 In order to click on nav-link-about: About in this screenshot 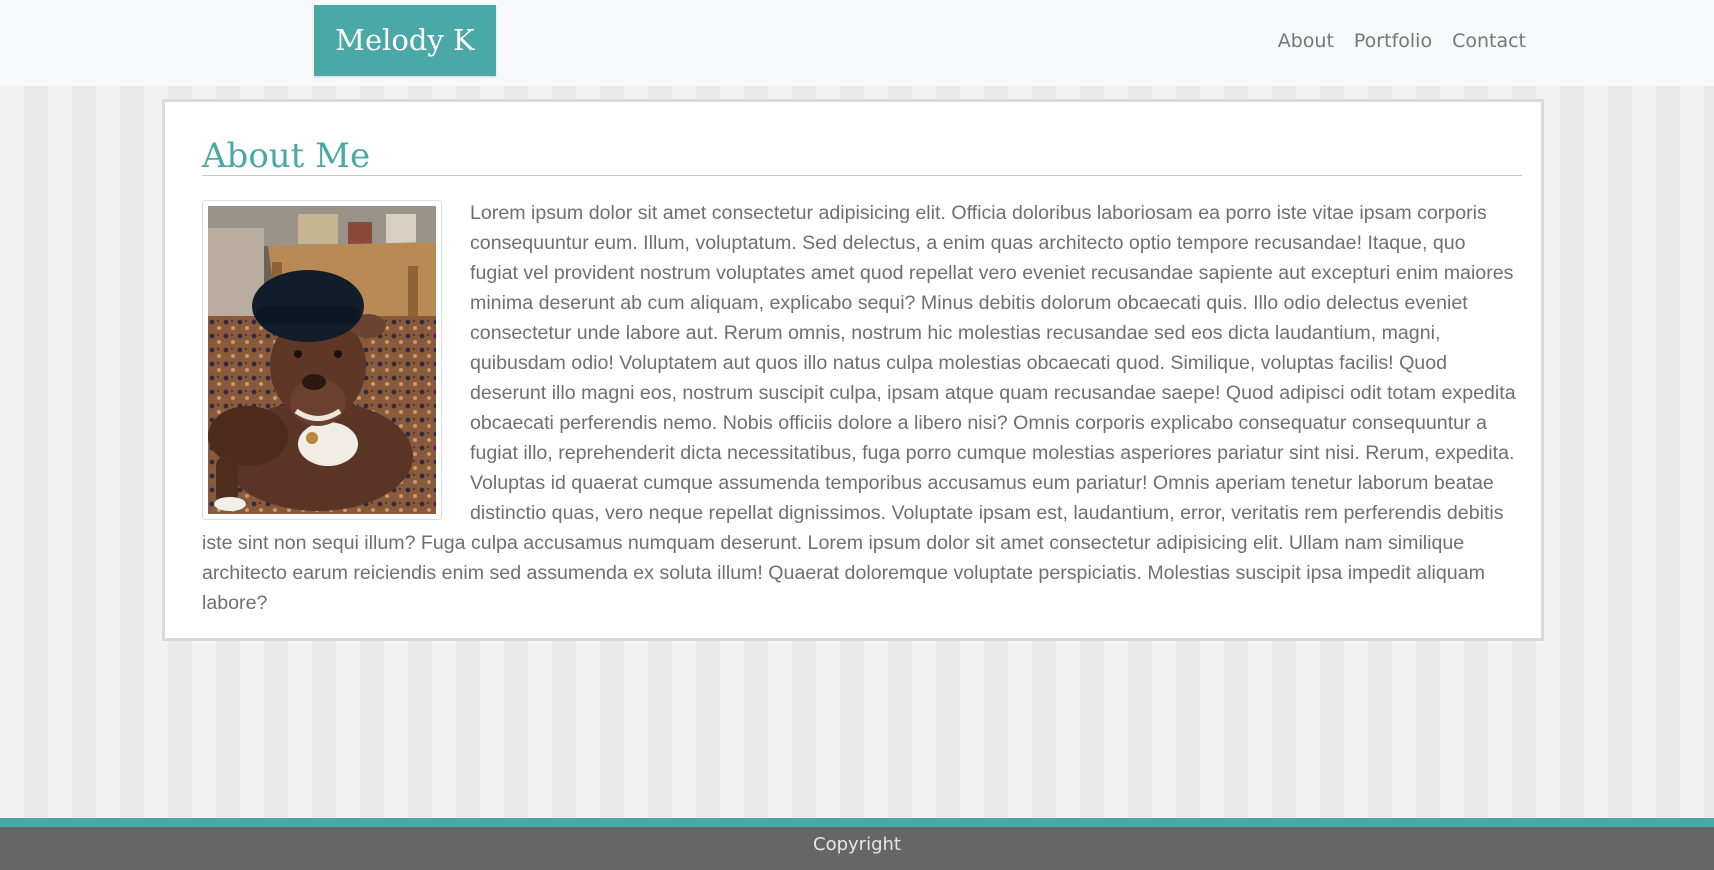, I will do `click(1306, 41)`.